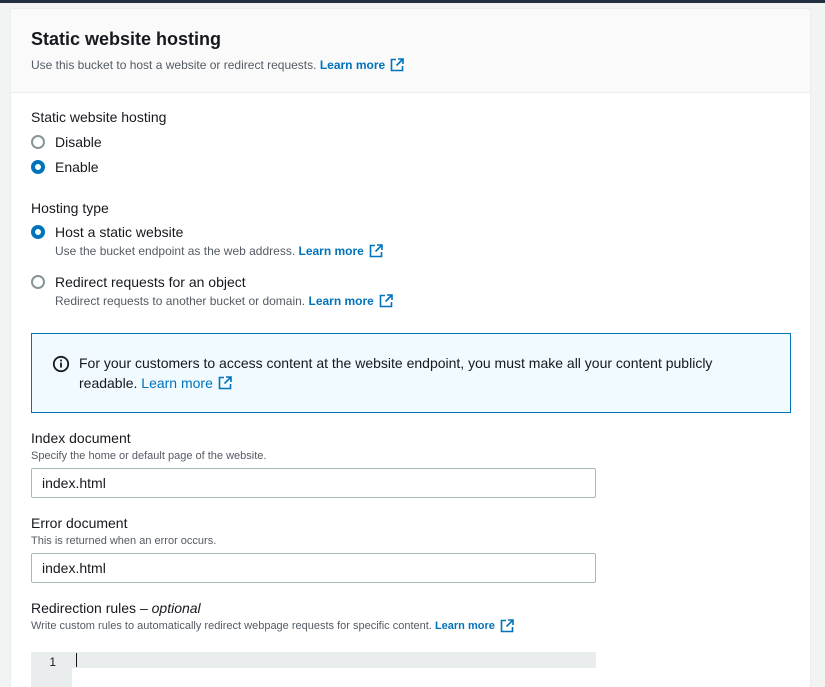 This screenshot has width=825, height=687. I want to click on editor-code-area, so click(334, 669).